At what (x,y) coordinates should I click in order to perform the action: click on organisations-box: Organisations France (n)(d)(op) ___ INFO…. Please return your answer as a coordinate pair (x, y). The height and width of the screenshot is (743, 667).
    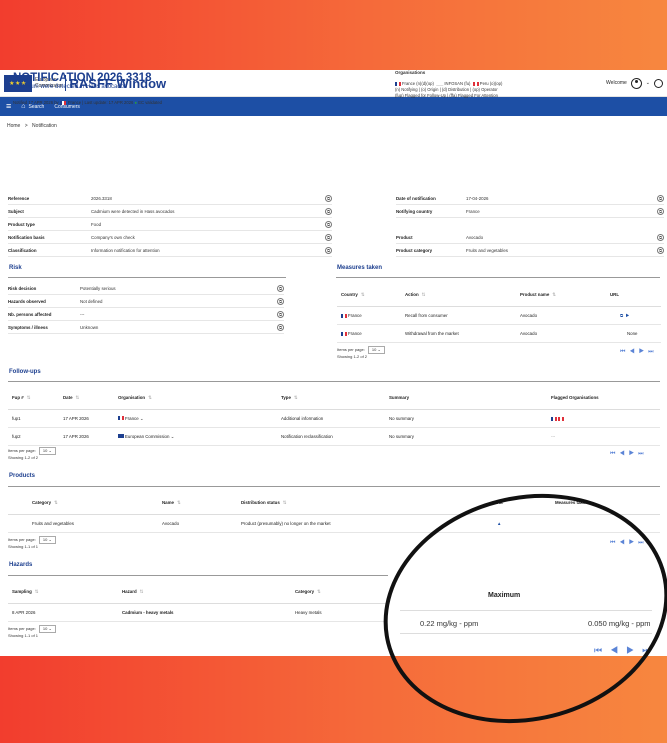
    Looking at the image, I should click on (527, 84).